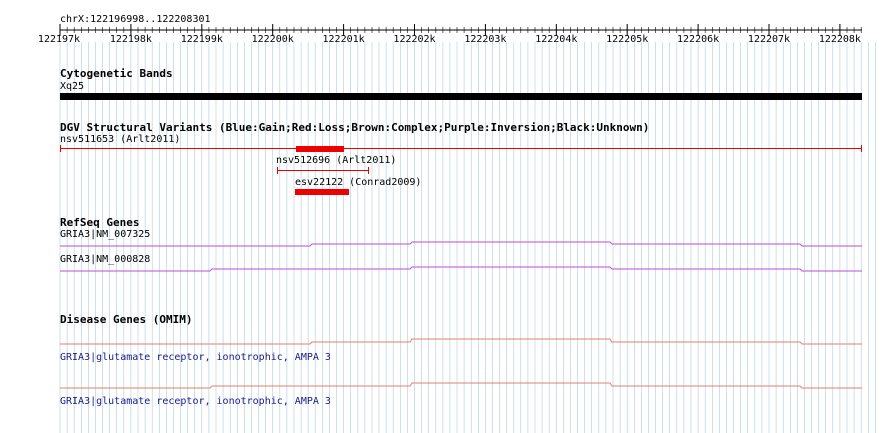 The width and height of the screenshot is (890, 433). I want to click on ruler-tick-label: 122207k, so click(769, 39).